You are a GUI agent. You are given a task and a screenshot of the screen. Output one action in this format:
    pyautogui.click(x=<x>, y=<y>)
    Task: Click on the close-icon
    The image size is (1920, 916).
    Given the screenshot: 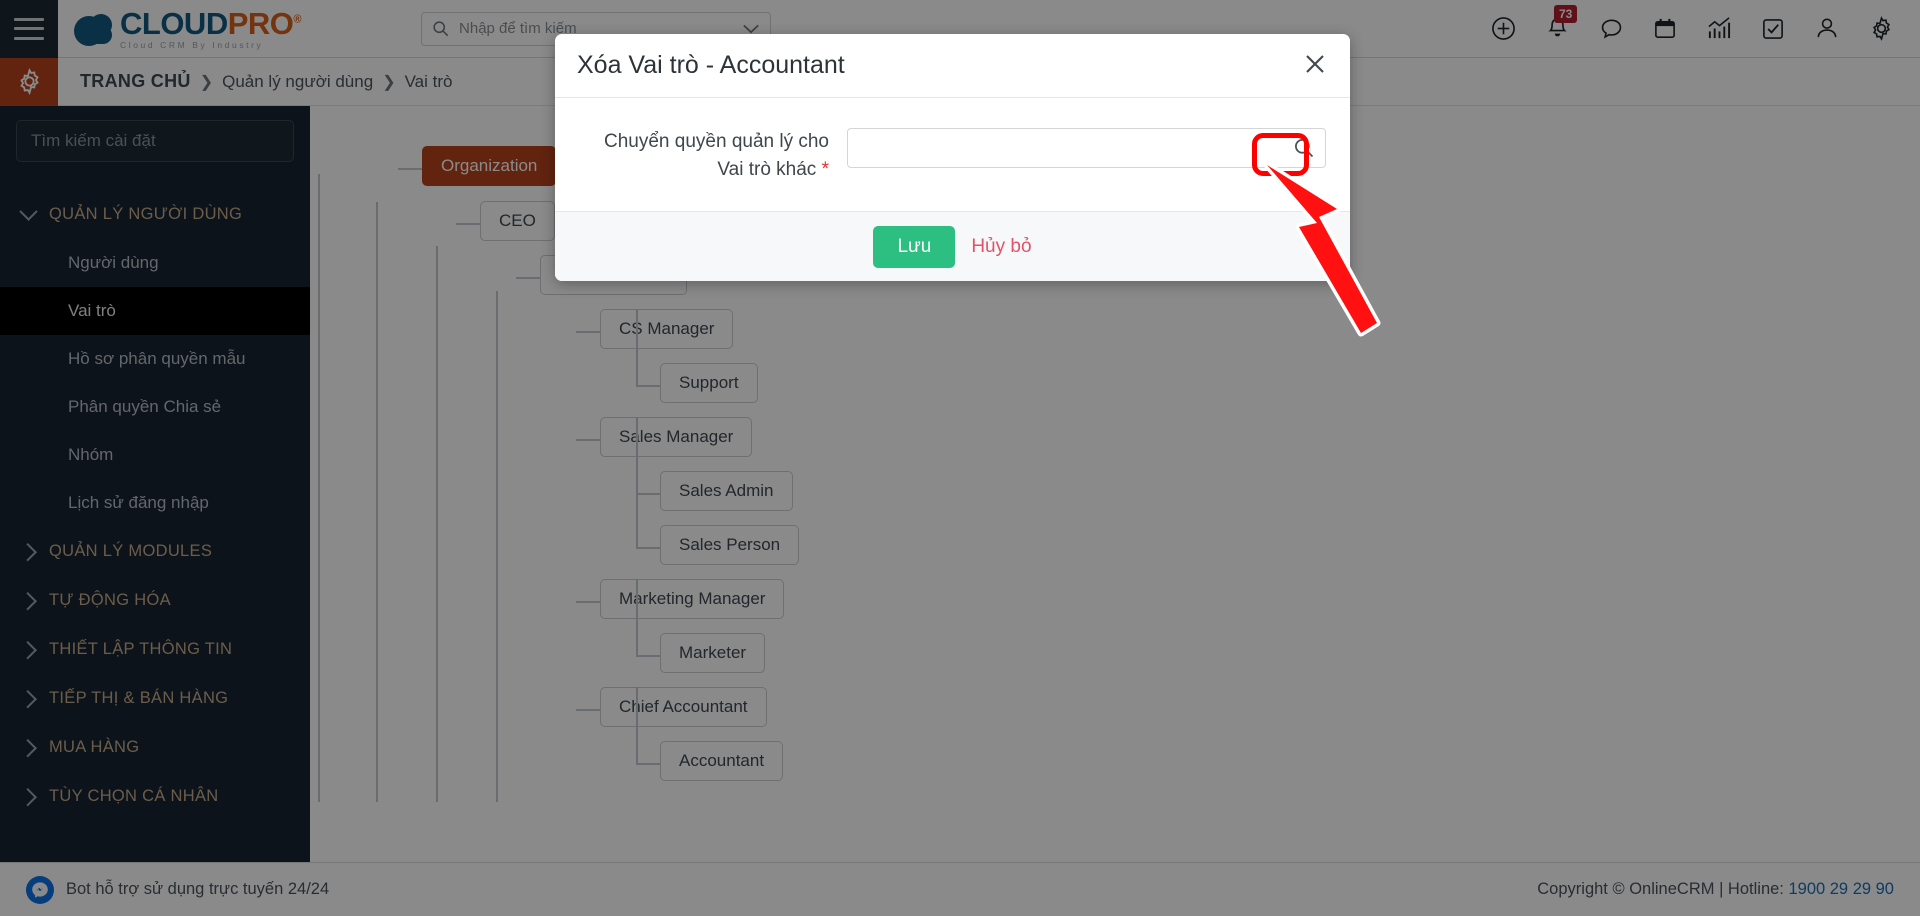 What is the action you would take?
    pyautogui.click(x=1315, y=66)
    